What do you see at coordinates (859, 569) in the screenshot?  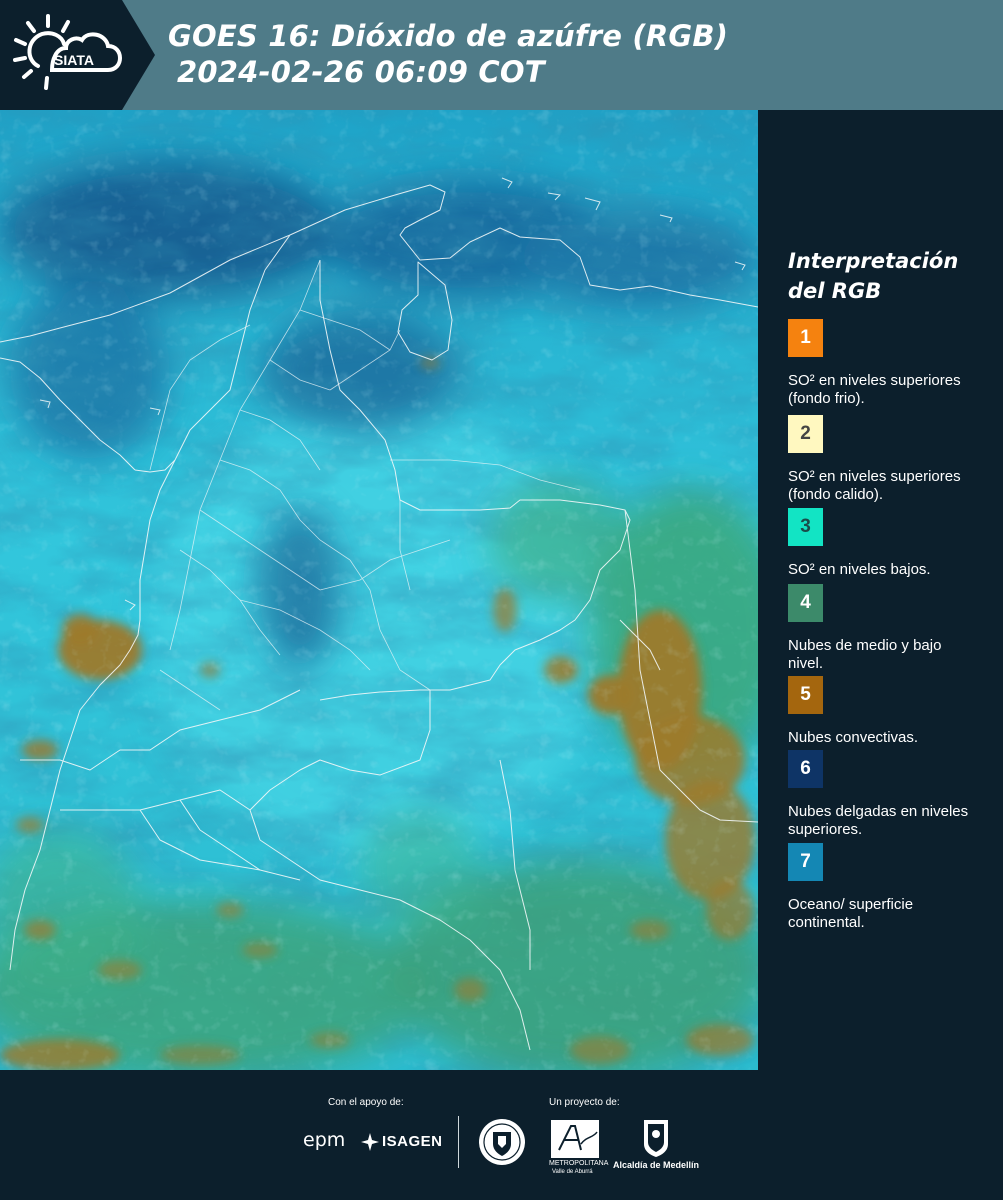 I see `legend-label: SO² en niveles bajos.` at bounding box center [859, 569].